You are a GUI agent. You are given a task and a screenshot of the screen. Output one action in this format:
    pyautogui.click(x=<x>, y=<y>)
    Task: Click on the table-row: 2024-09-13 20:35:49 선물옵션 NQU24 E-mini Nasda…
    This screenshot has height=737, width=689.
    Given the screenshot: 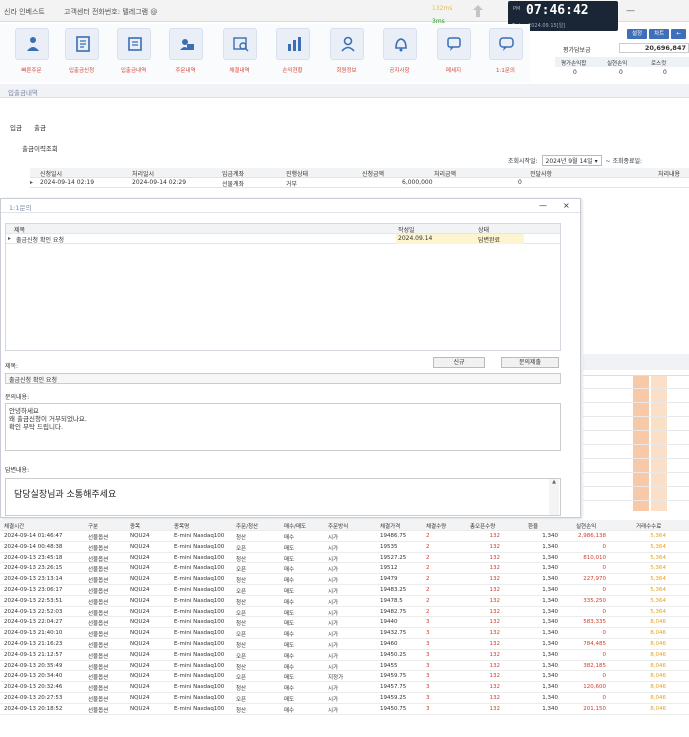 What is the action you would take?
    pyautogui.click(x=344, y=666)
    